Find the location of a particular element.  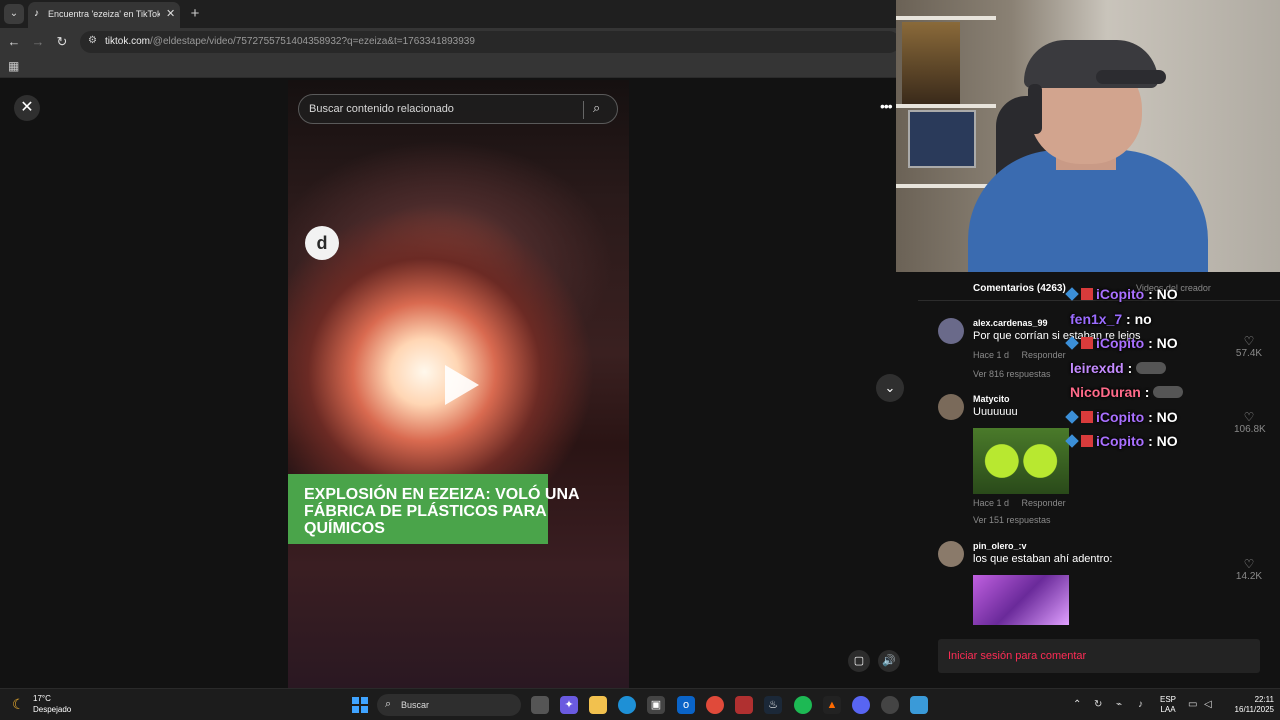

picture-in-picture-icon: ▢ is located at coordinates (859, 661).